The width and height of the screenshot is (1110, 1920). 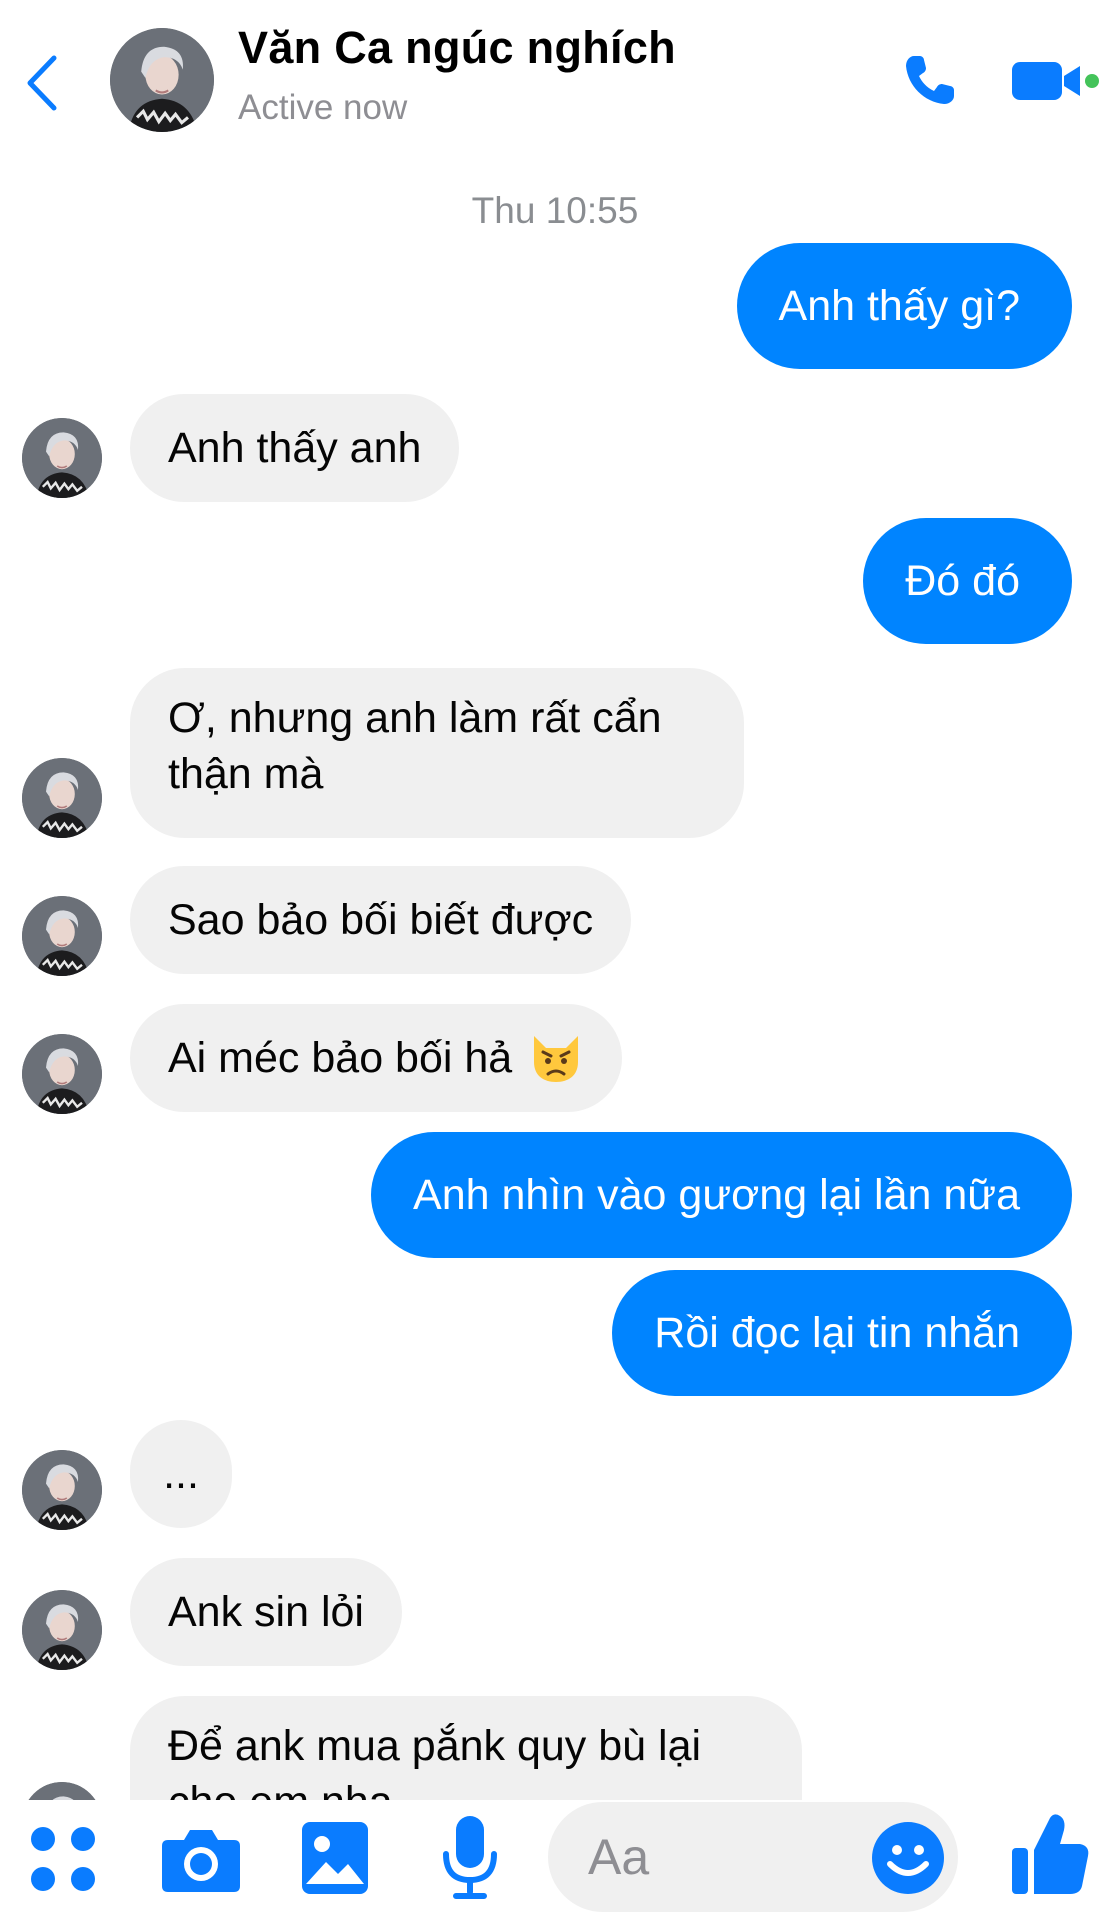 What do you see at coordinates (930, 80) in the screenshot?
I see `phone-icon` at bounding box center [930, 80].